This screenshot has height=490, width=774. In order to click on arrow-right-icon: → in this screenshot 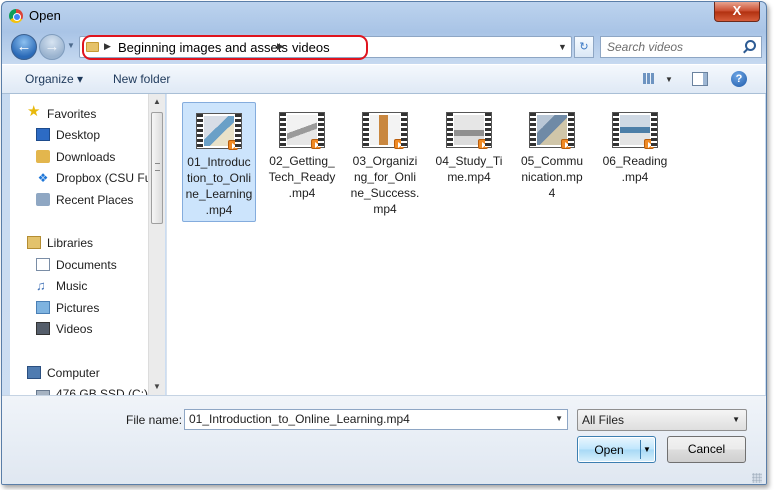, I will do `click(52, 46)`.